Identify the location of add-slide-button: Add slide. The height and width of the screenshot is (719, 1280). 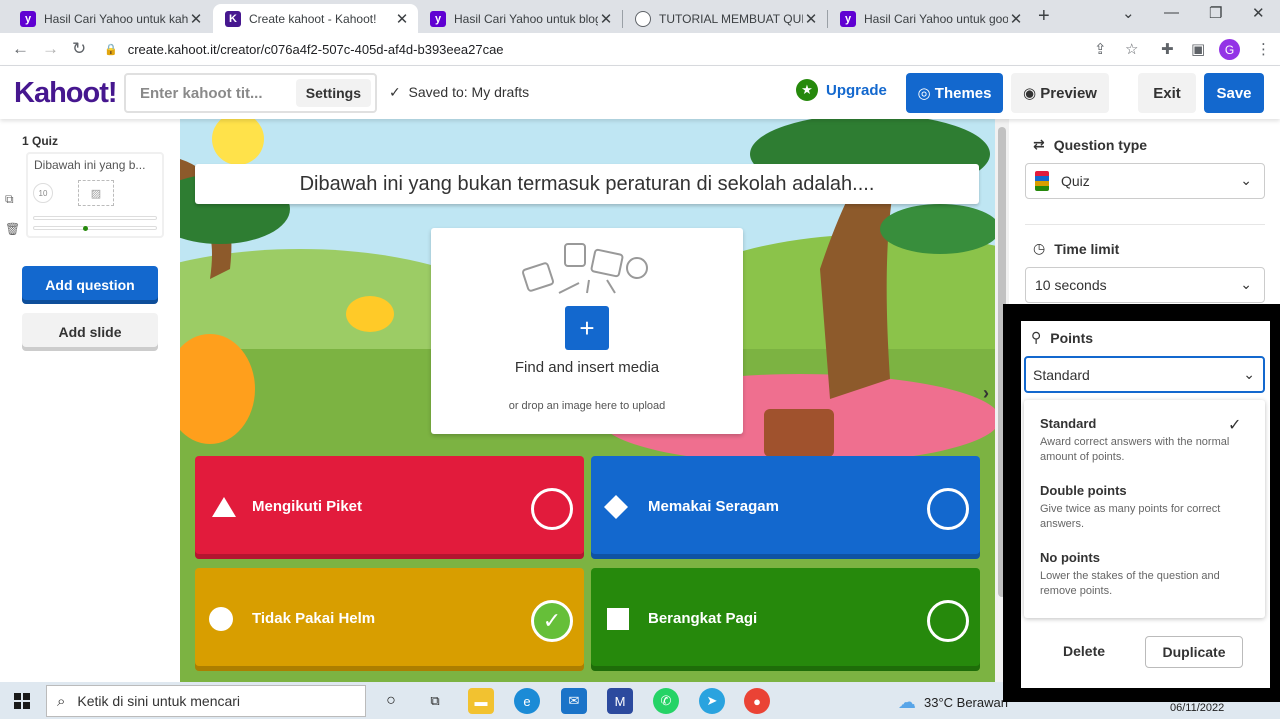
(90, 332).